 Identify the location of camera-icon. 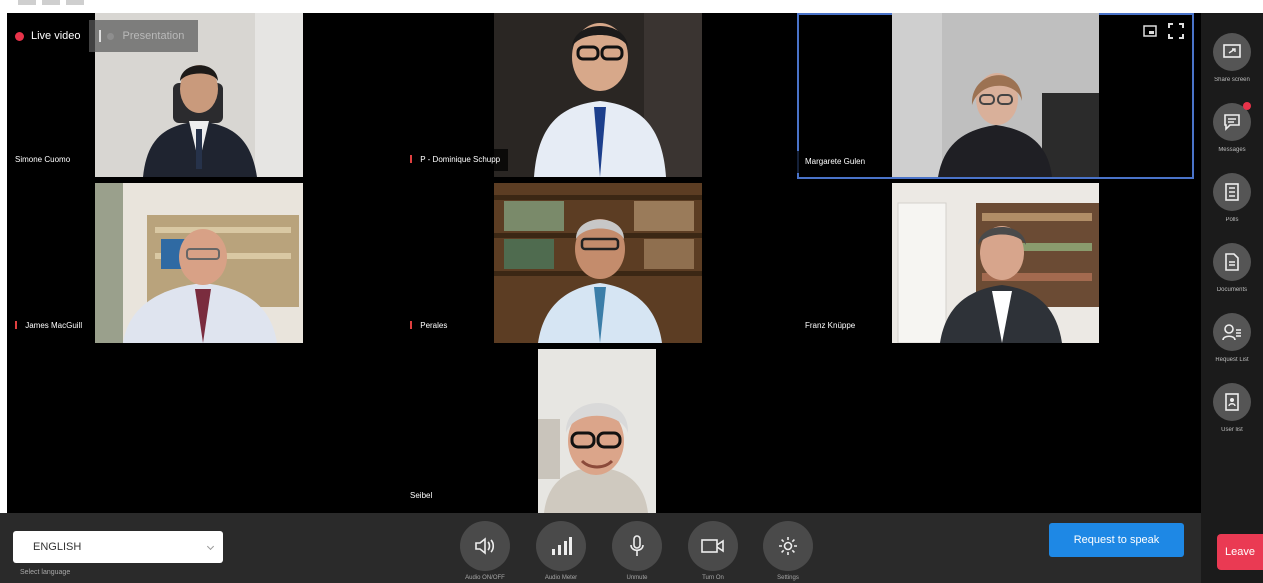
(713, 546).